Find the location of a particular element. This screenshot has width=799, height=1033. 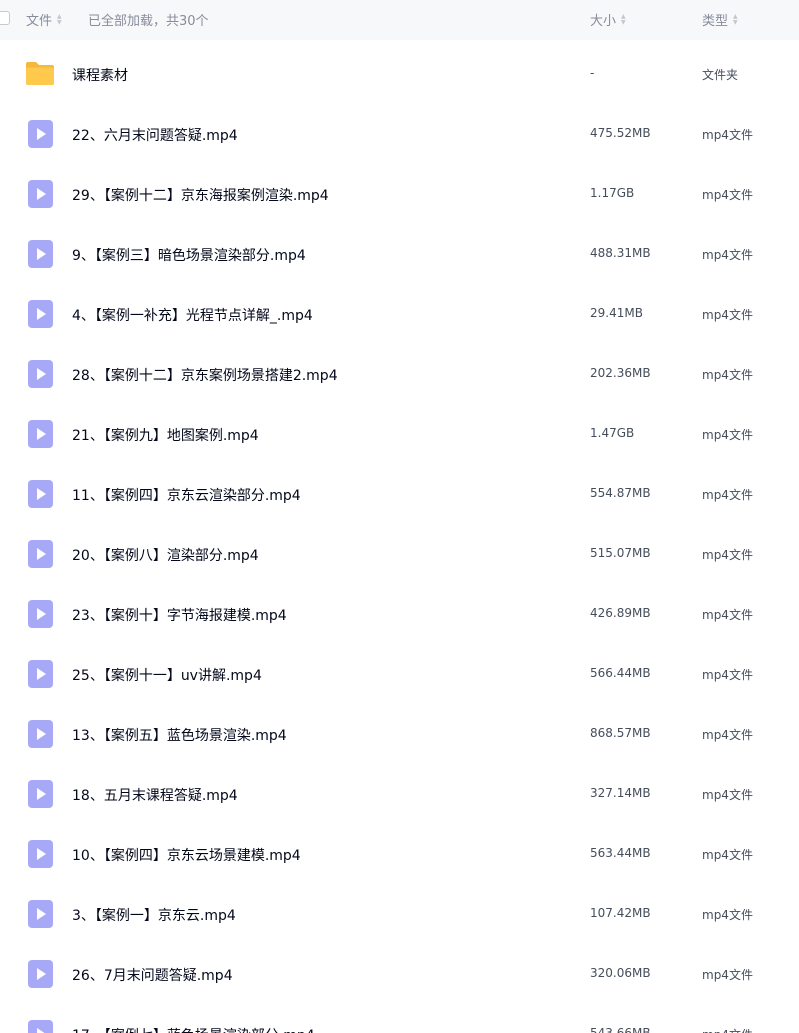

file-row: 10、【案例四】京东云场景建模.mp4 563.44MB mp4文件 is located at coordinates (399, 854).